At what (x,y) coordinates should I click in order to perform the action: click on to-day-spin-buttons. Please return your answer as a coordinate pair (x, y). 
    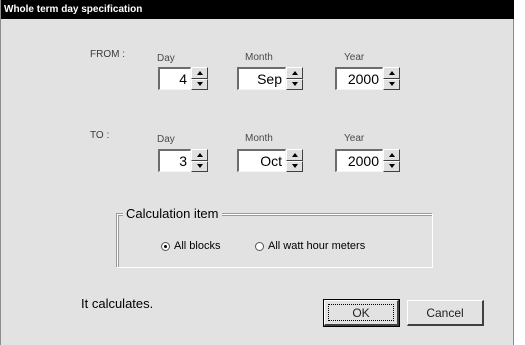
    Looking at the image, I should click on (199, 160).